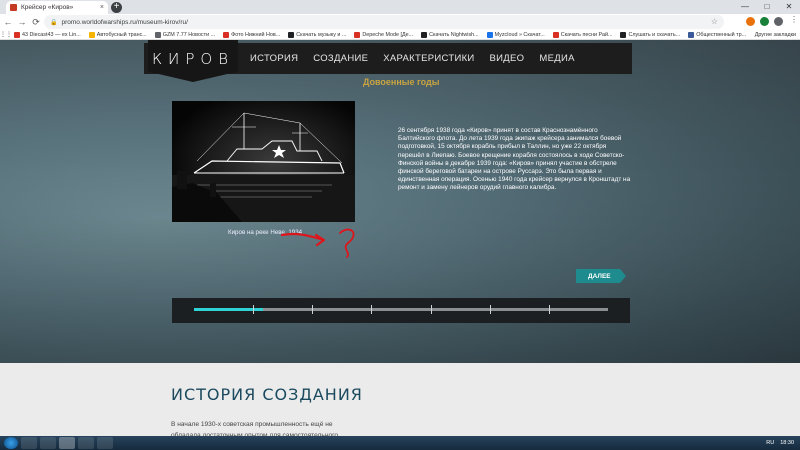  I want to click on system-tray: RU 18:30, so click(777, 443).